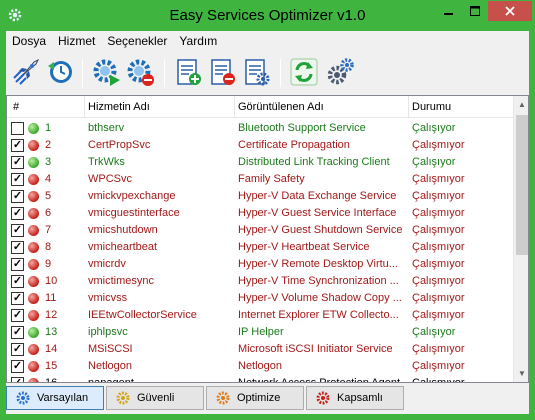 The image size is (535, 420). I want to click on settings-gears-icon, so click(340, 72).